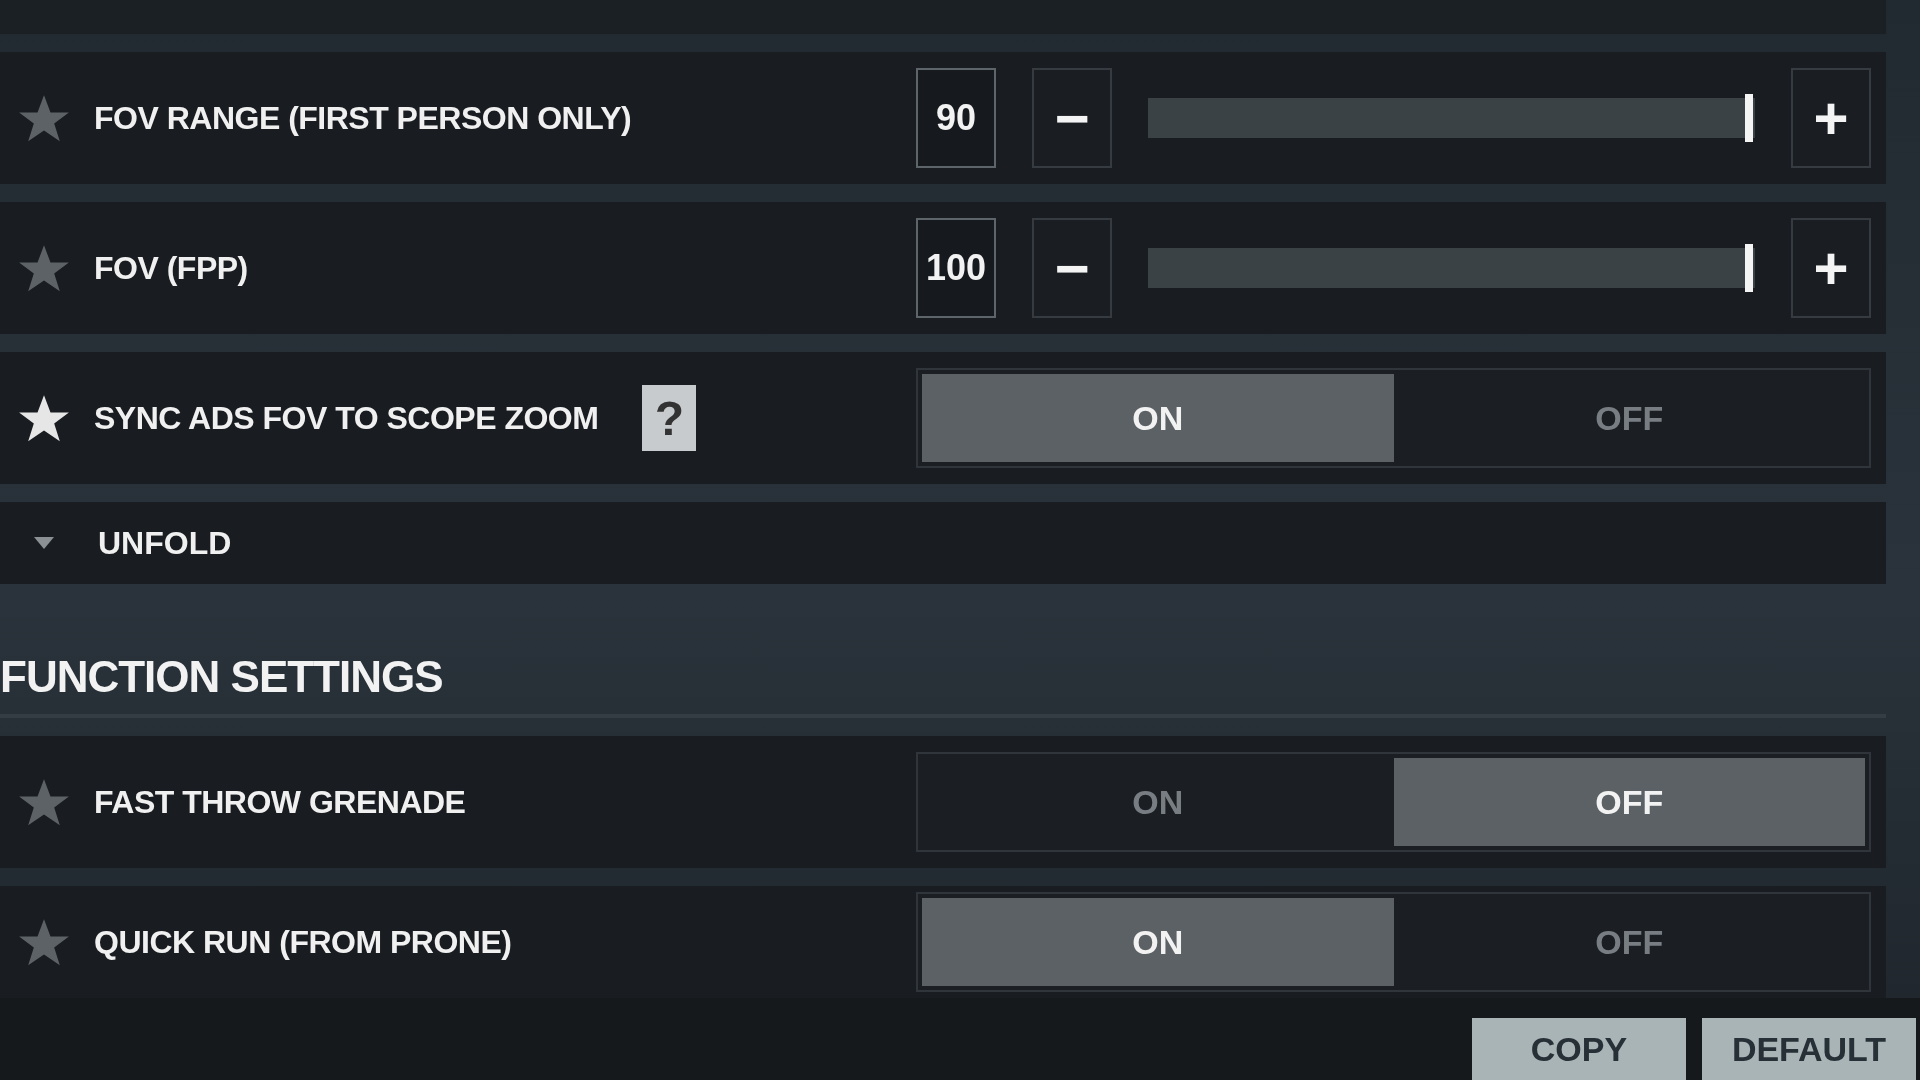 The image size is (1920, 1080). I want to click on setting-label: FOV RANGE (FIRST PERSON ONLY), so click(363, 118).